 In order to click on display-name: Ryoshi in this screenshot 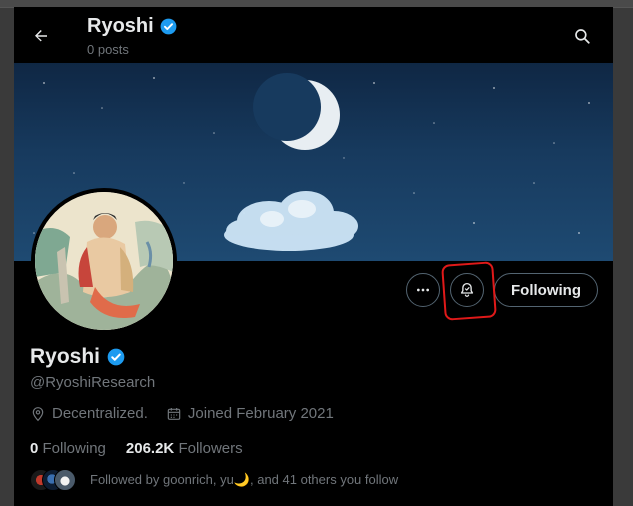, I will do `click(65, 356)`.